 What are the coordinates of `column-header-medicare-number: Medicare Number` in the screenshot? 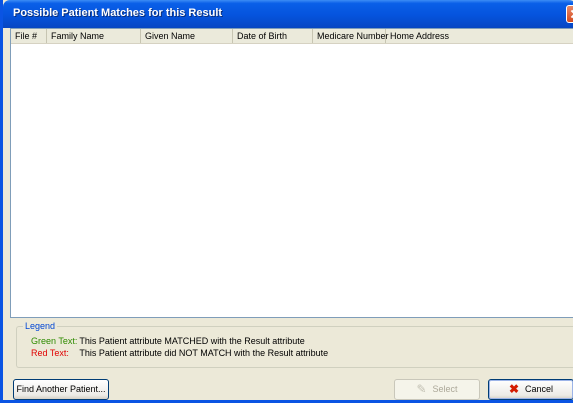 It's located at (351, 36).